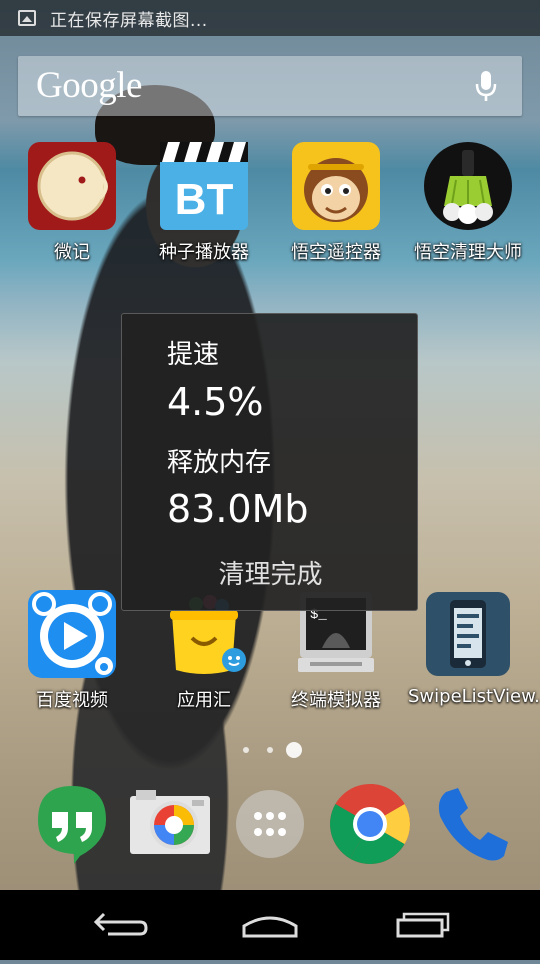 This screenshot has width=540, height=964. I want to click on all-apps-icon, so click(270, 824).